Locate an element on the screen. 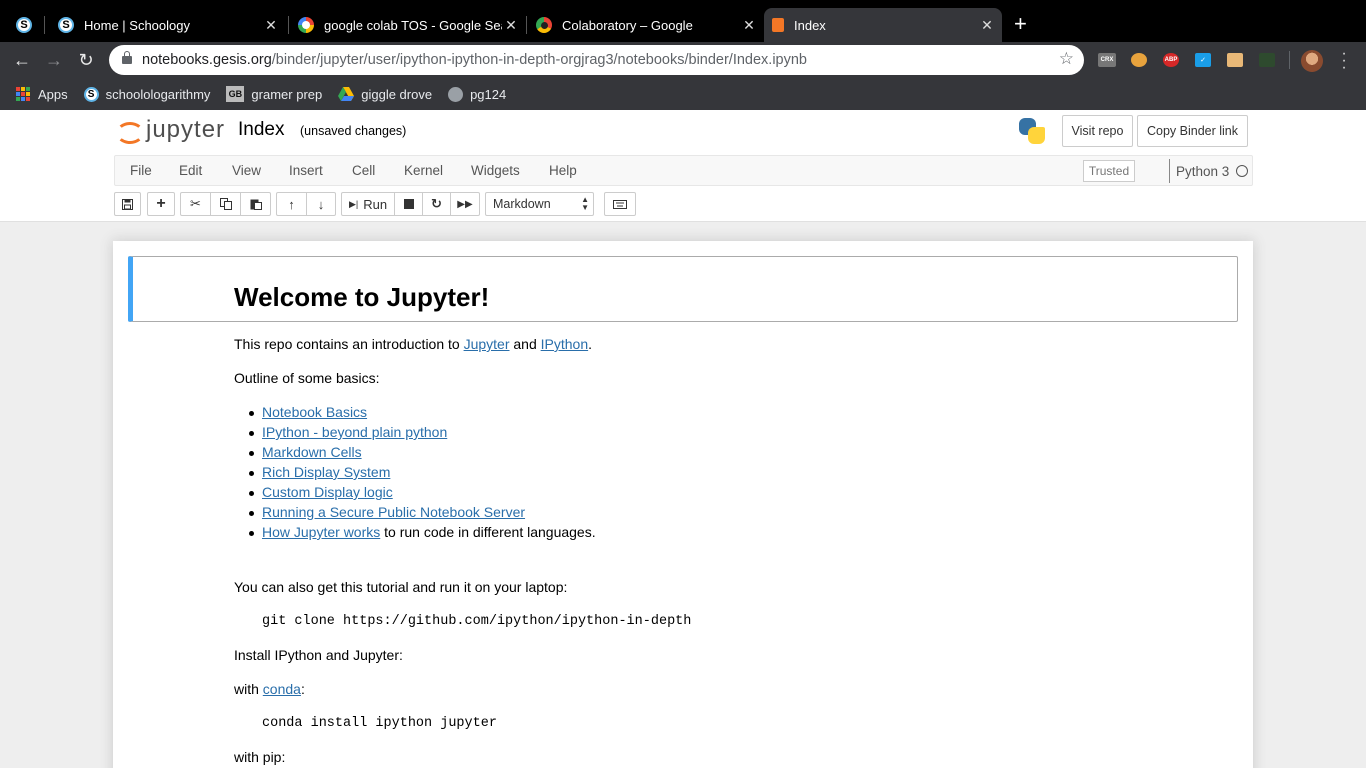  bookmark-pg124: pg124 is located at coordinates (477, 94).